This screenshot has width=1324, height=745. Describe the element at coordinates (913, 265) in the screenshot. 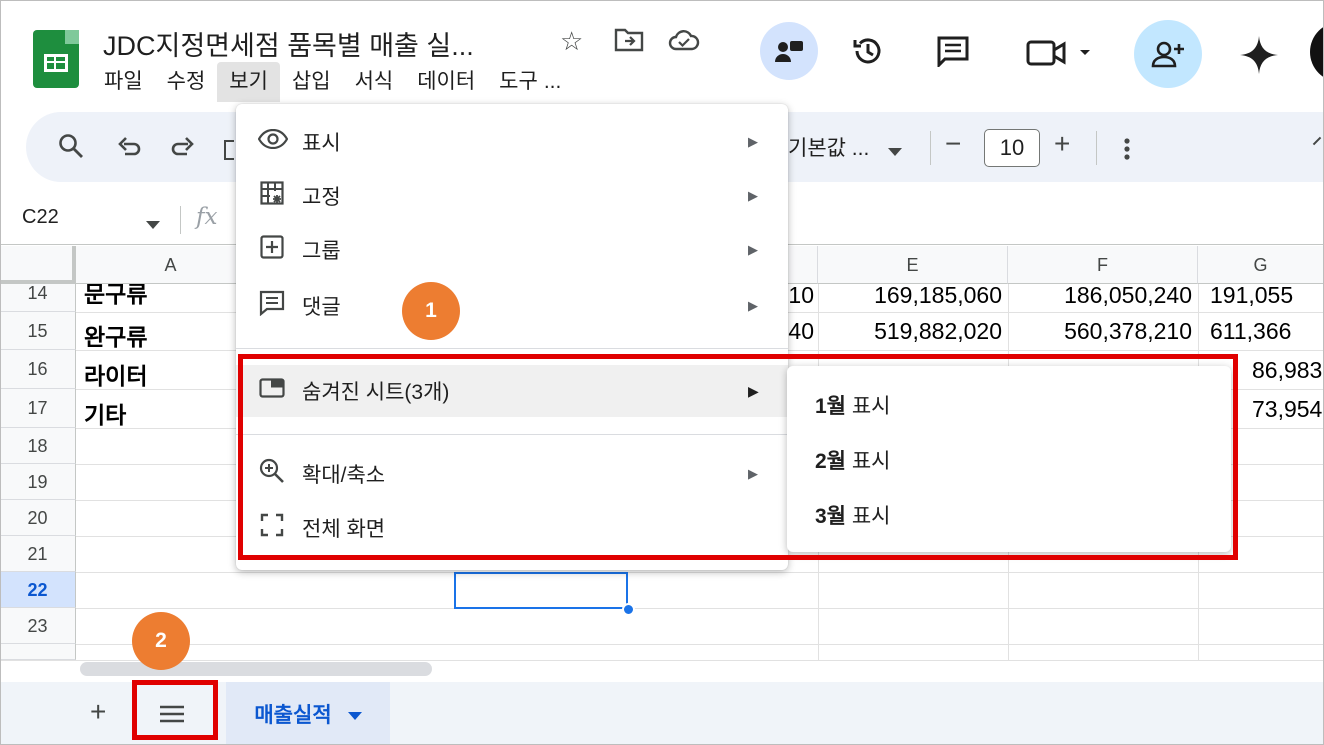

I see `column-header-e: E` at that location.